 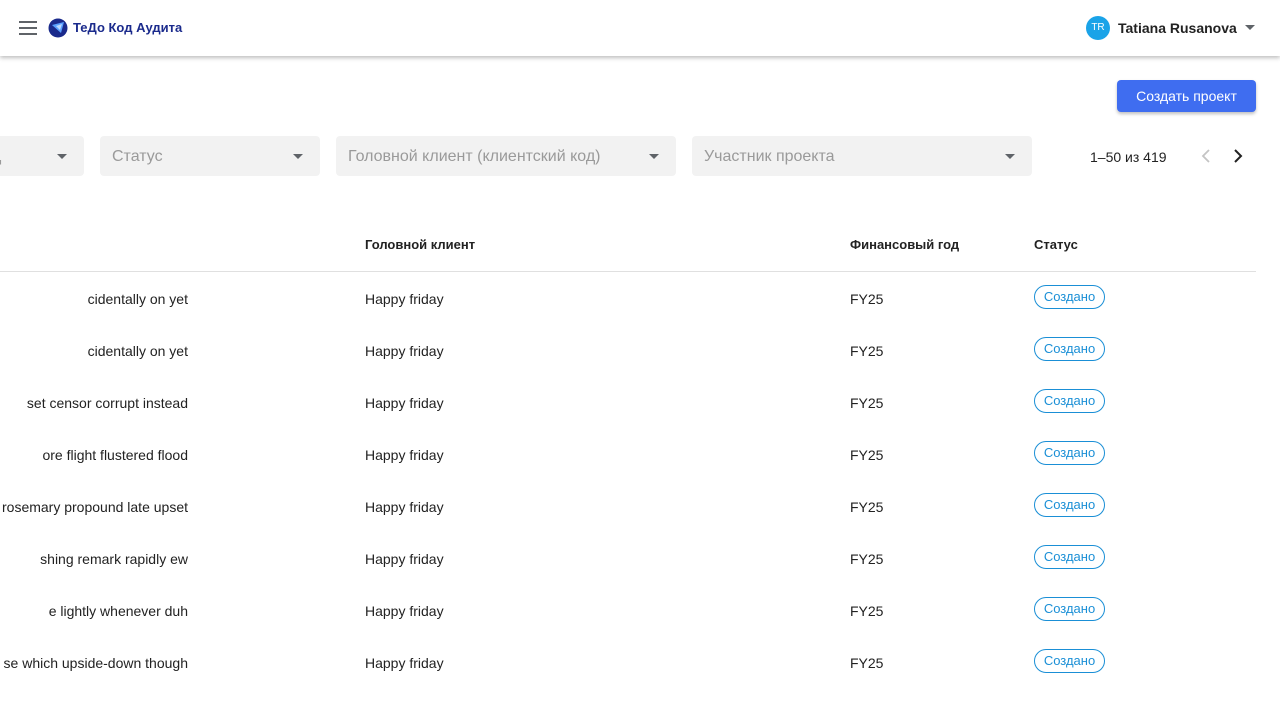 I want to click on column-header-fiscal-year: Финансовый год, so click(x=904, y=244).